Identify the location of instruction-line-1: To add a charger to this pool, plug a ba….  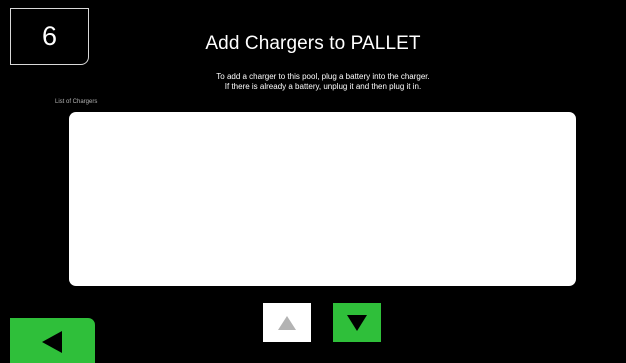
(323, 76).